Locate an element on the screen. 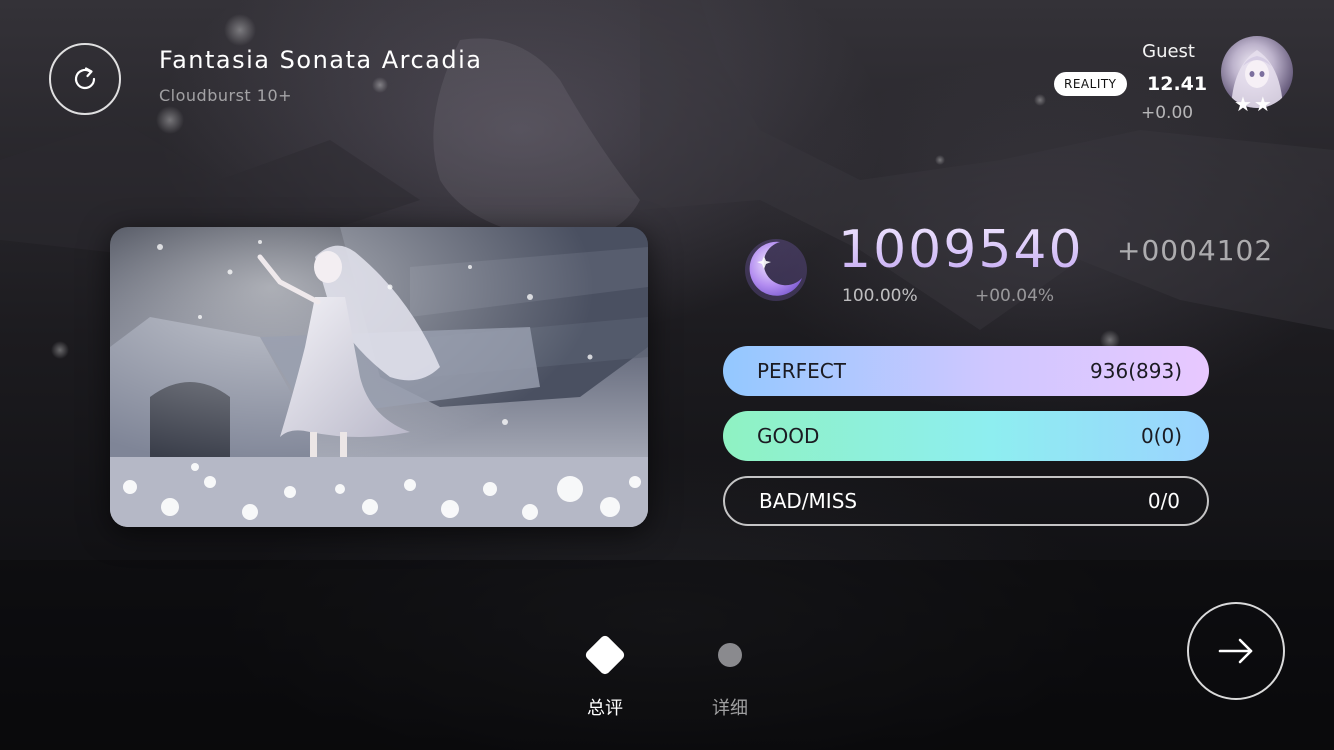  score-delta: +0004102 is located at coordinates (1195, 250).